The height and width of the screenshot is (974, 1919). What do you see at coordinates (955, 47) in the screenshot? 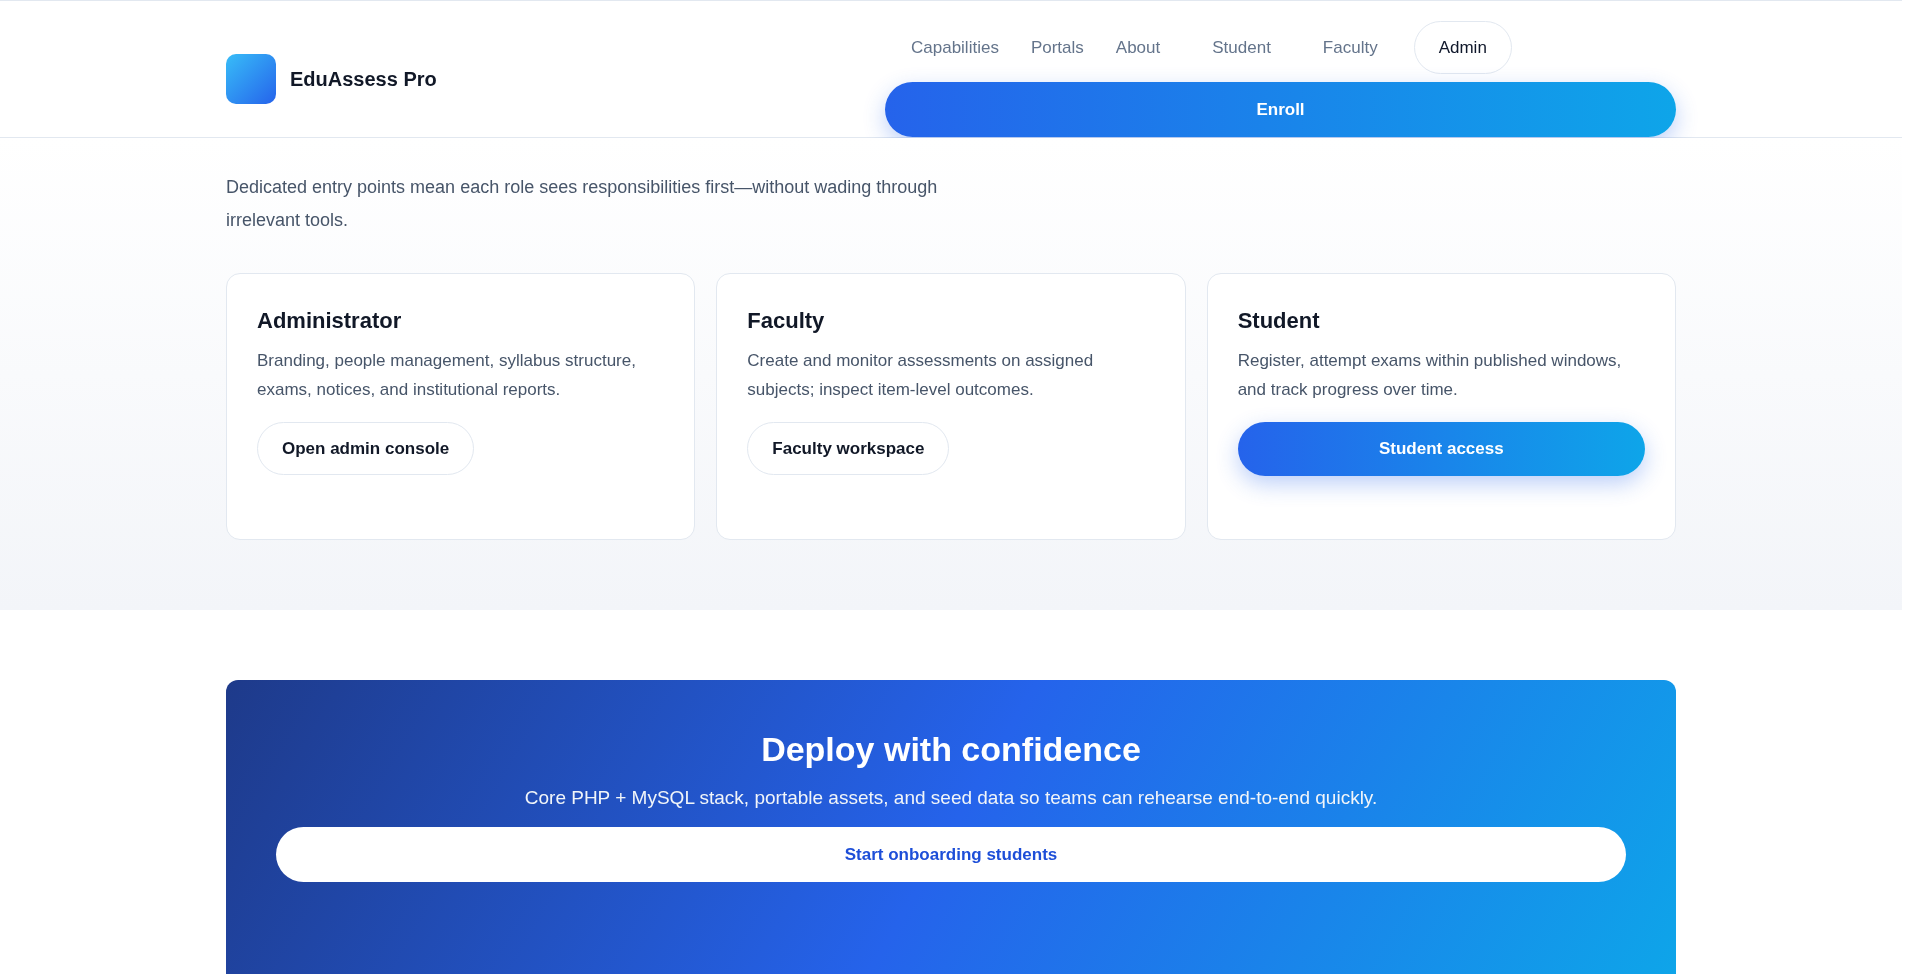
I see `nav-link: Capabilities` at bounding box center [955, 47].